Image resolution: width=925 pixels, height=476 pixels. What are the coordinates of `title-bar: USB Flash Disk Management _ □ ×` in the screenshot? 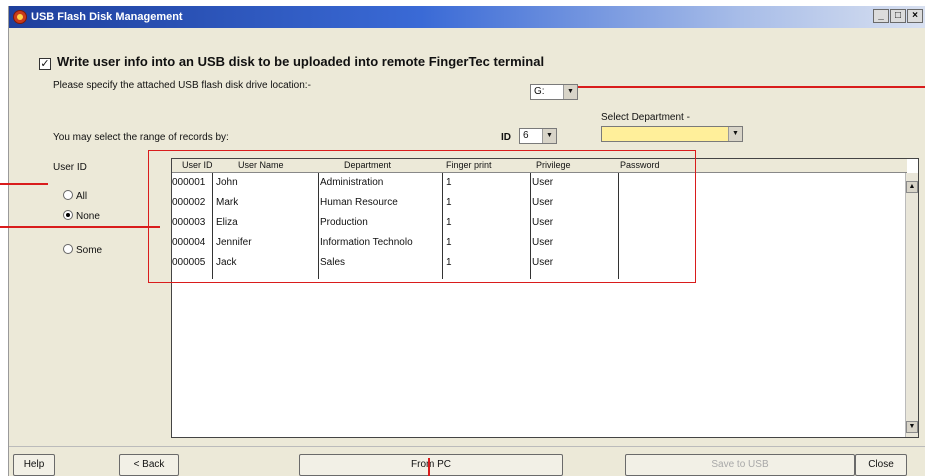 It's located at (467, 17).